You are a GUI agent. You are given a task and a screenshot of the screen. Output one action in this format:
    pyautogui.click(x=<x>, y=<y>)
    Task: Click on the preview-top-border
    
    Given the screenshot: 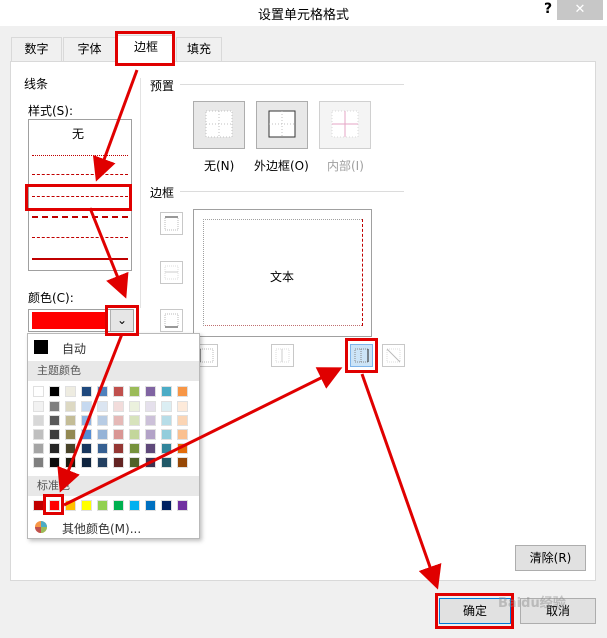 What is the action you would take?
    pyautogui.click(x=282, y=219)
    